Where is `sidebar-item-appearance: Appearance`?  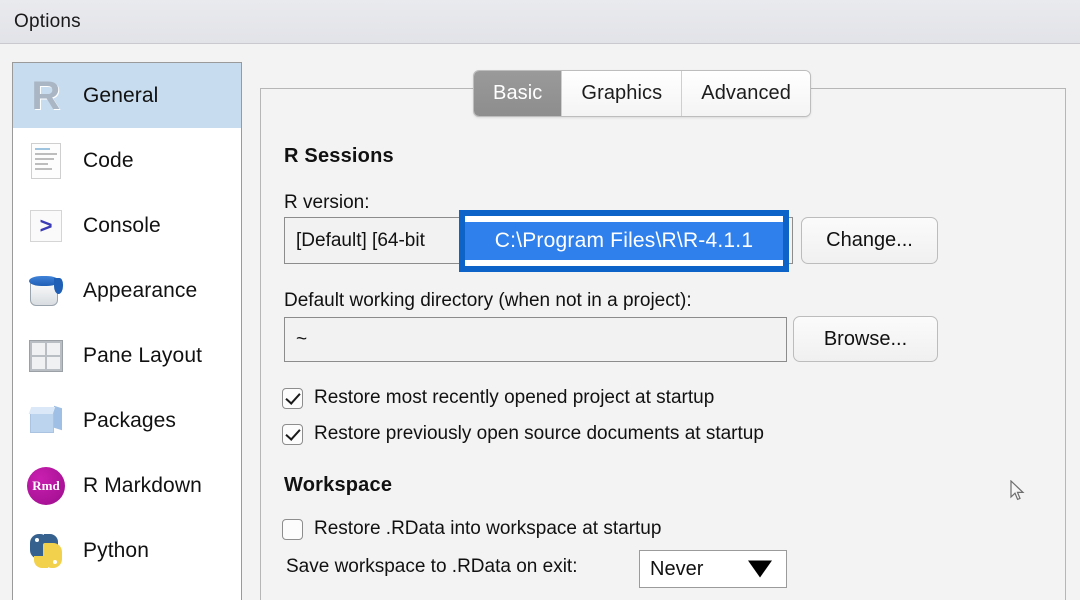 sidebar-item-appearance: Appearance is located at coordinates (127, 290).